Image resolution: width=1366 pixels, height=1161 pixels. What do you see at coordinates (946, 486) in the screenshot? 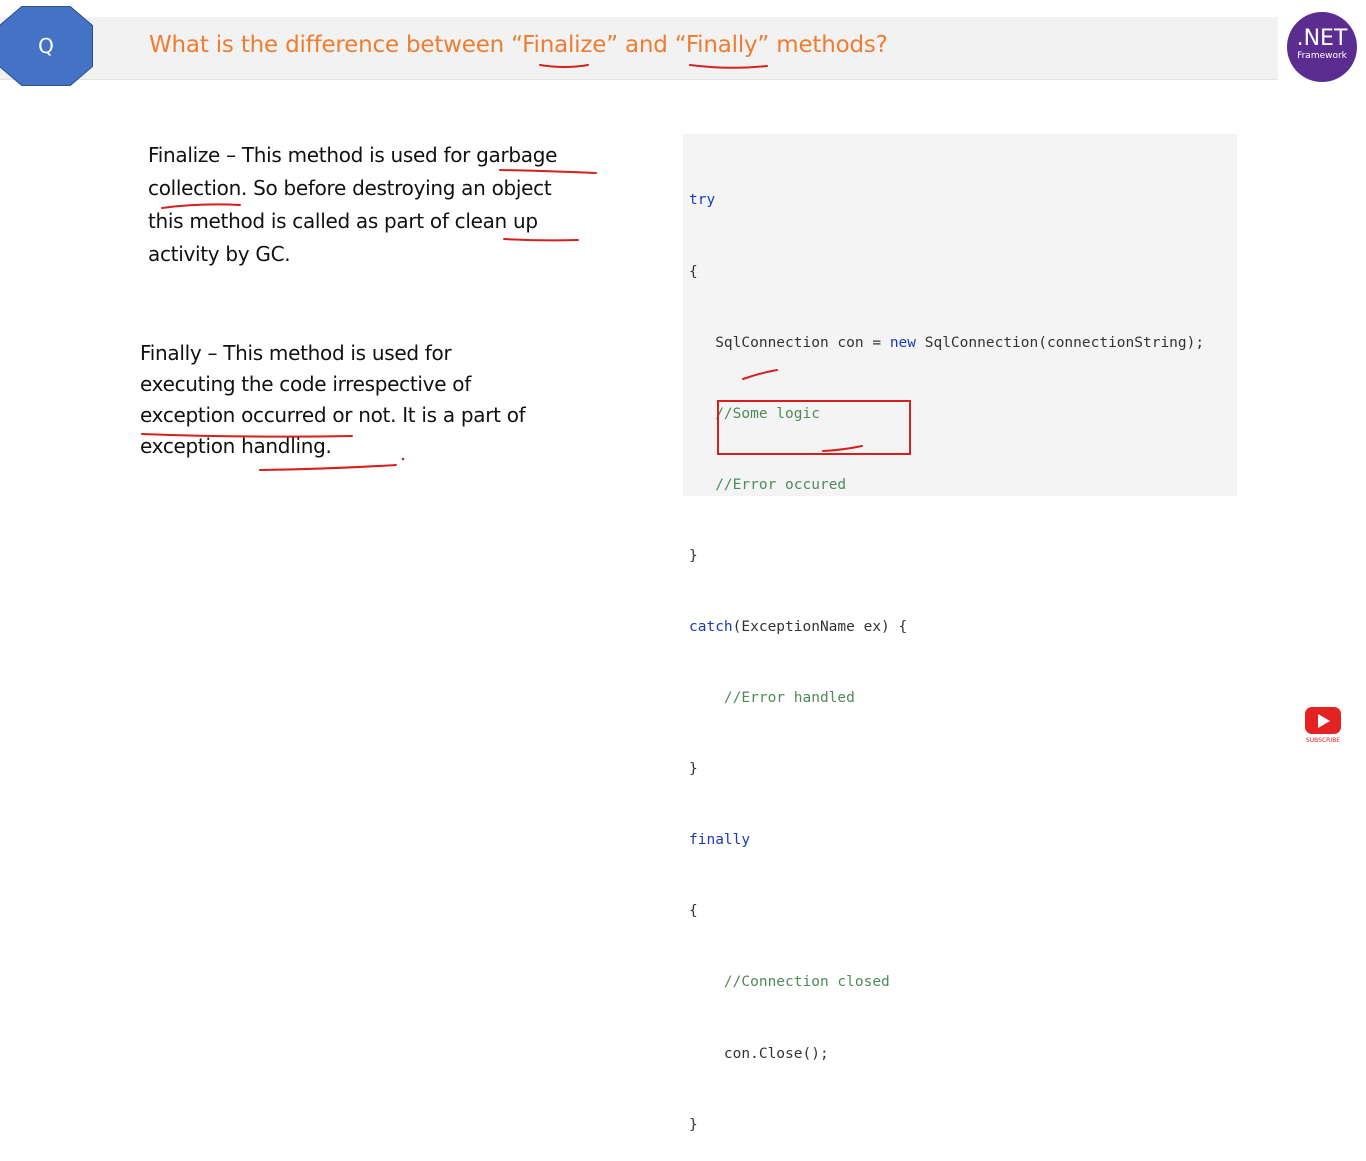
I see `code-line-comment-error: //Error occured` at bounding box center [946, 486].